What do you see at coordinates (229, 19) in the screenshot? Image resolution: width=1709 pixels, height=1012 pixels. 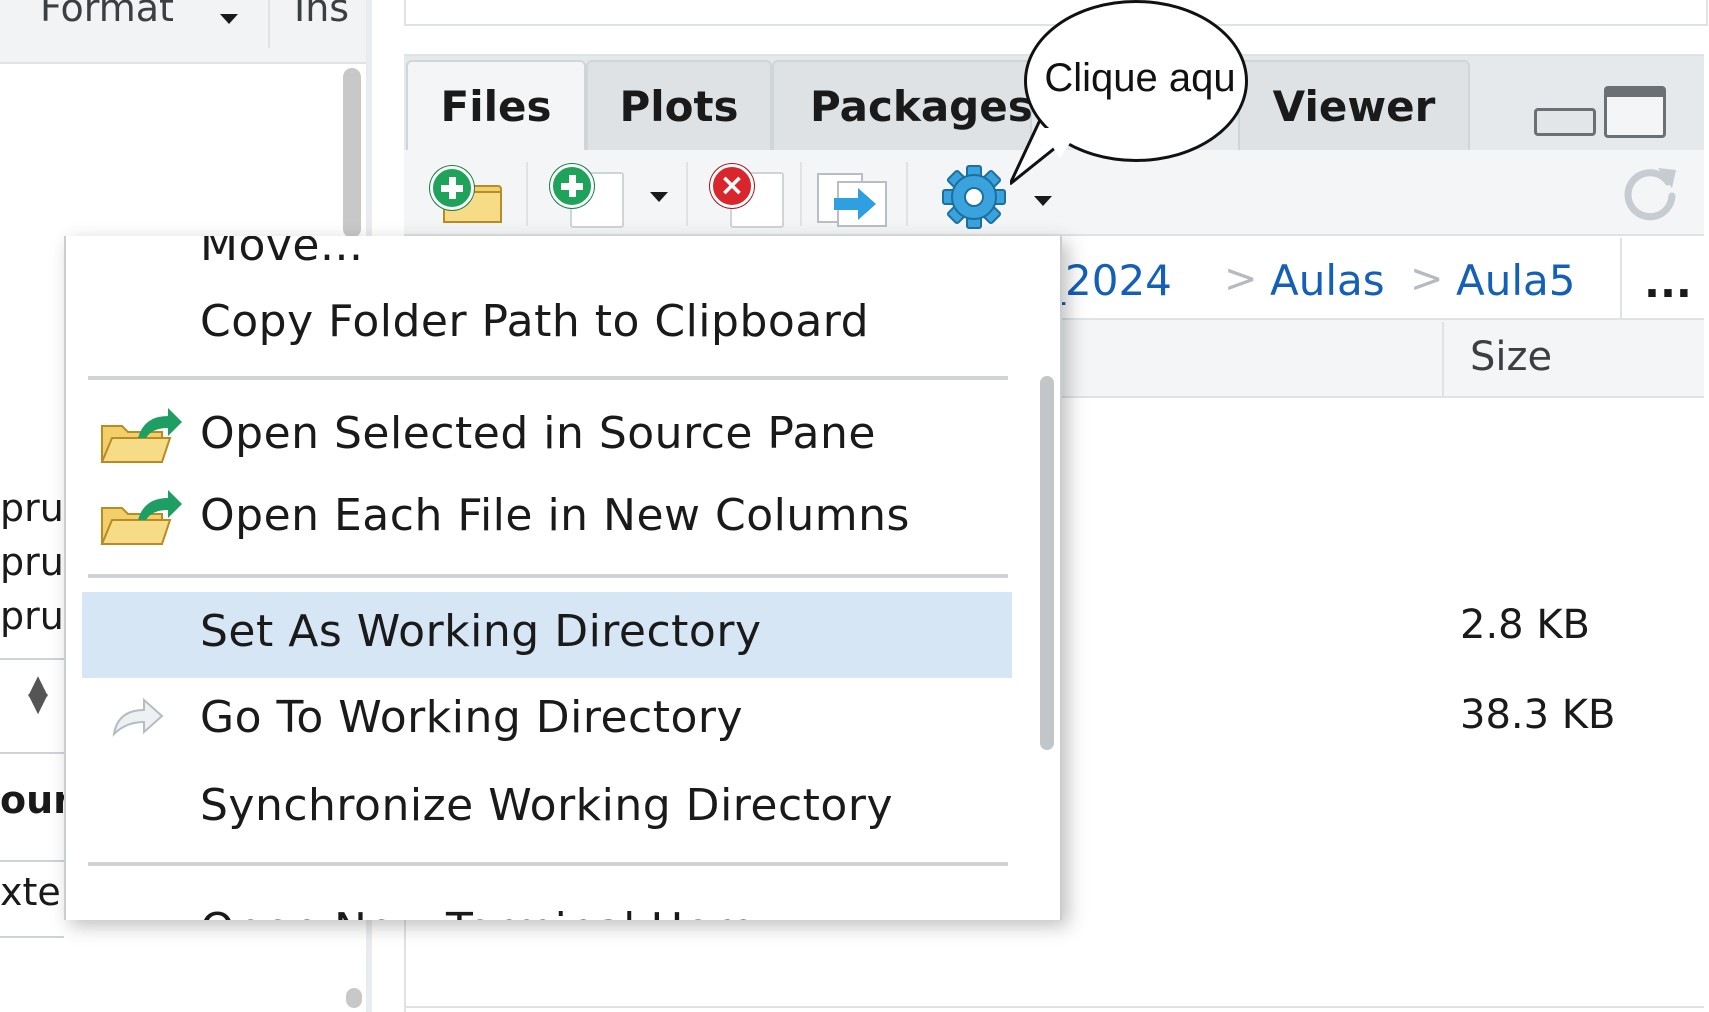 I see `format-caret-icon` at bounding box center [229, 19].